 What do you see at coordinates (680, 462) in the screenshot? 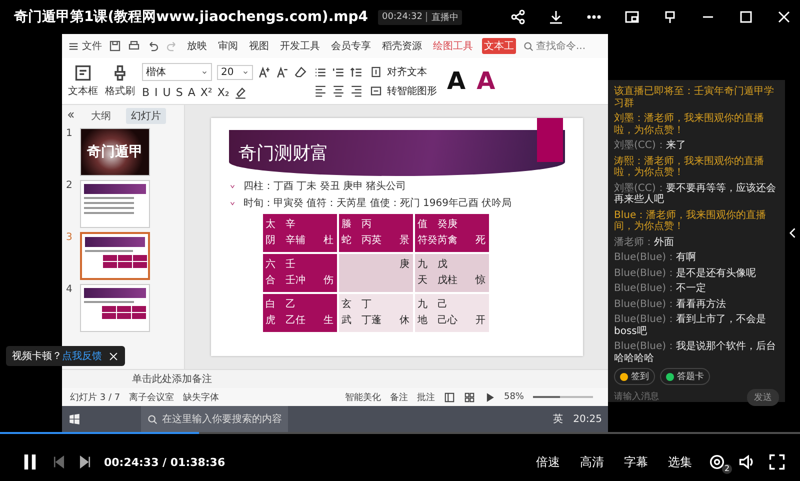
I see `player-control: 选集` at bounding box center [680, 462].